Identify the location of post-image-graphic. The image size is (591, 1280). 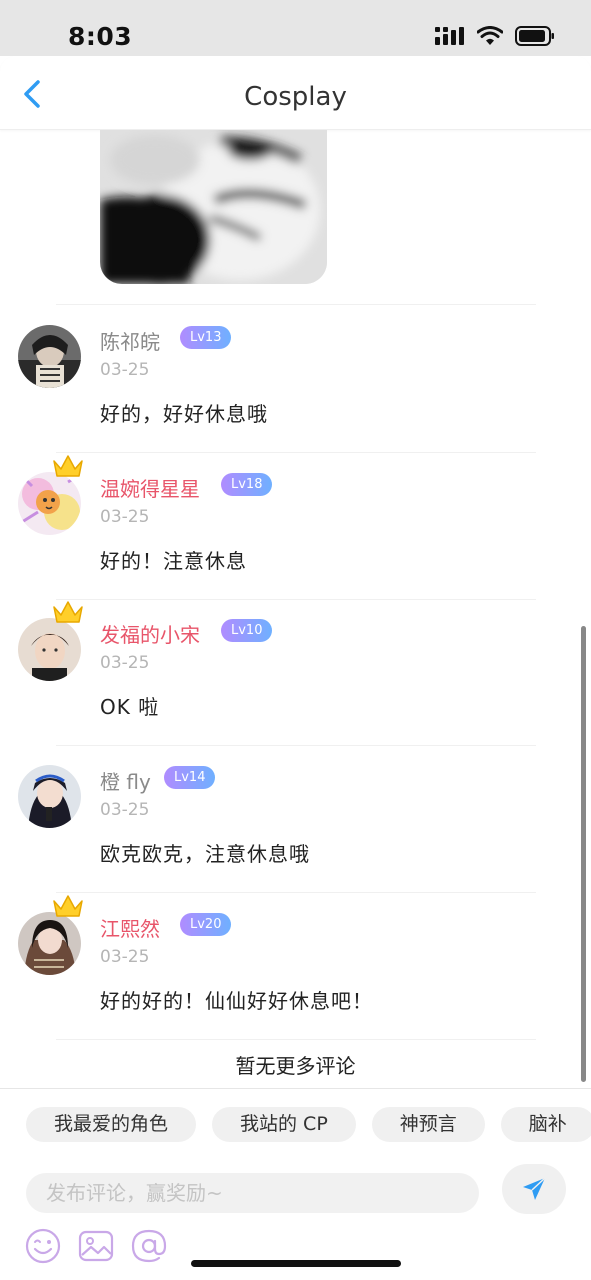
(213, 207).